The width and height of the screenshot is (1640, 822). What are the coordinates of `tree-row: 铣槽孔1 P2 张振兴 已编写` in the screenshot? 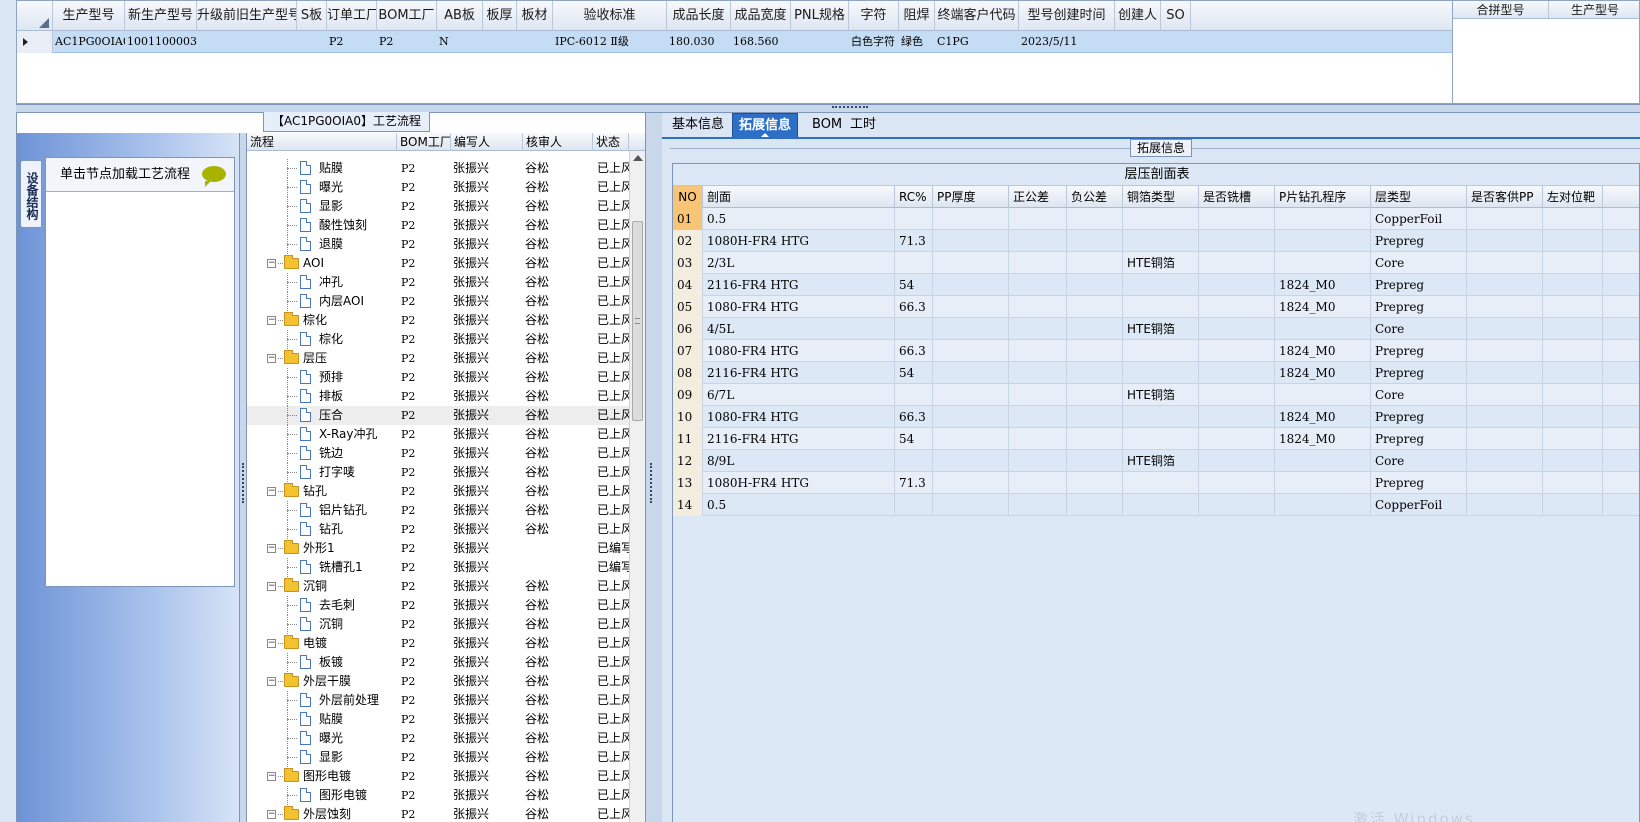 It's located at (438, 567).